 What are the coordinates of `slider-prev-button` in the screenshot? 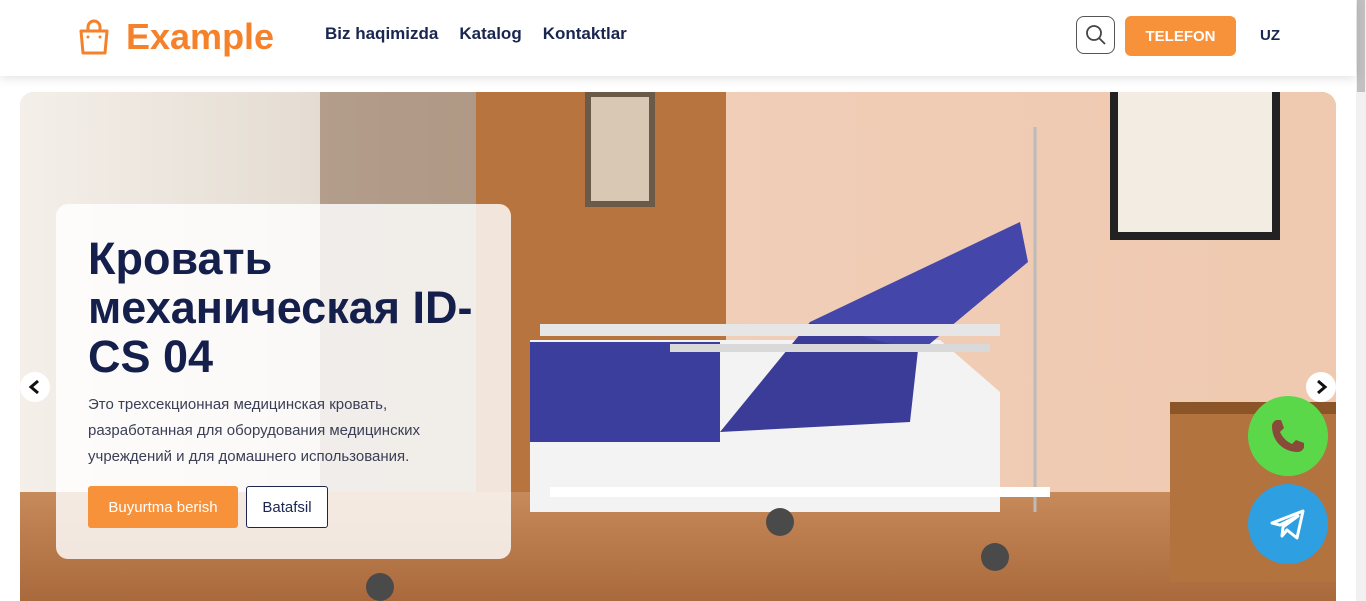 It's located at (35, 387).